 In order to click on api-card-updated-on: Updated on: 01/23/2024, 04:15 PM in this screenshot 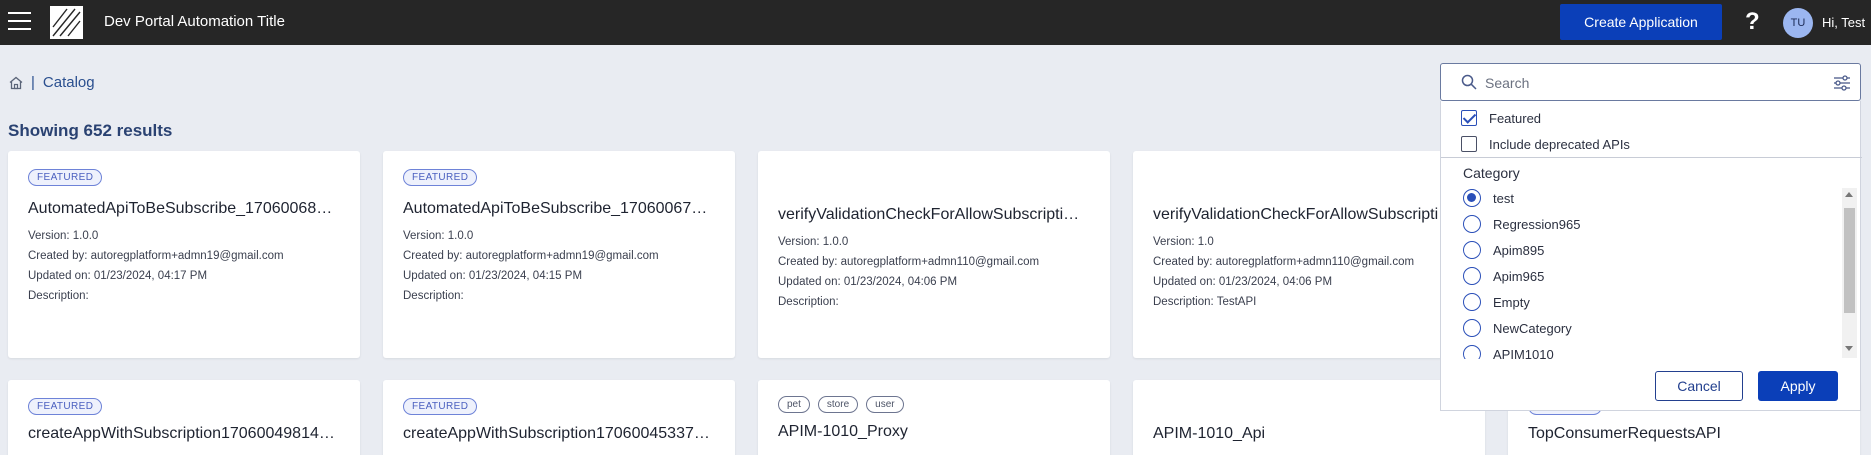, I will do `click(493, 276)`.